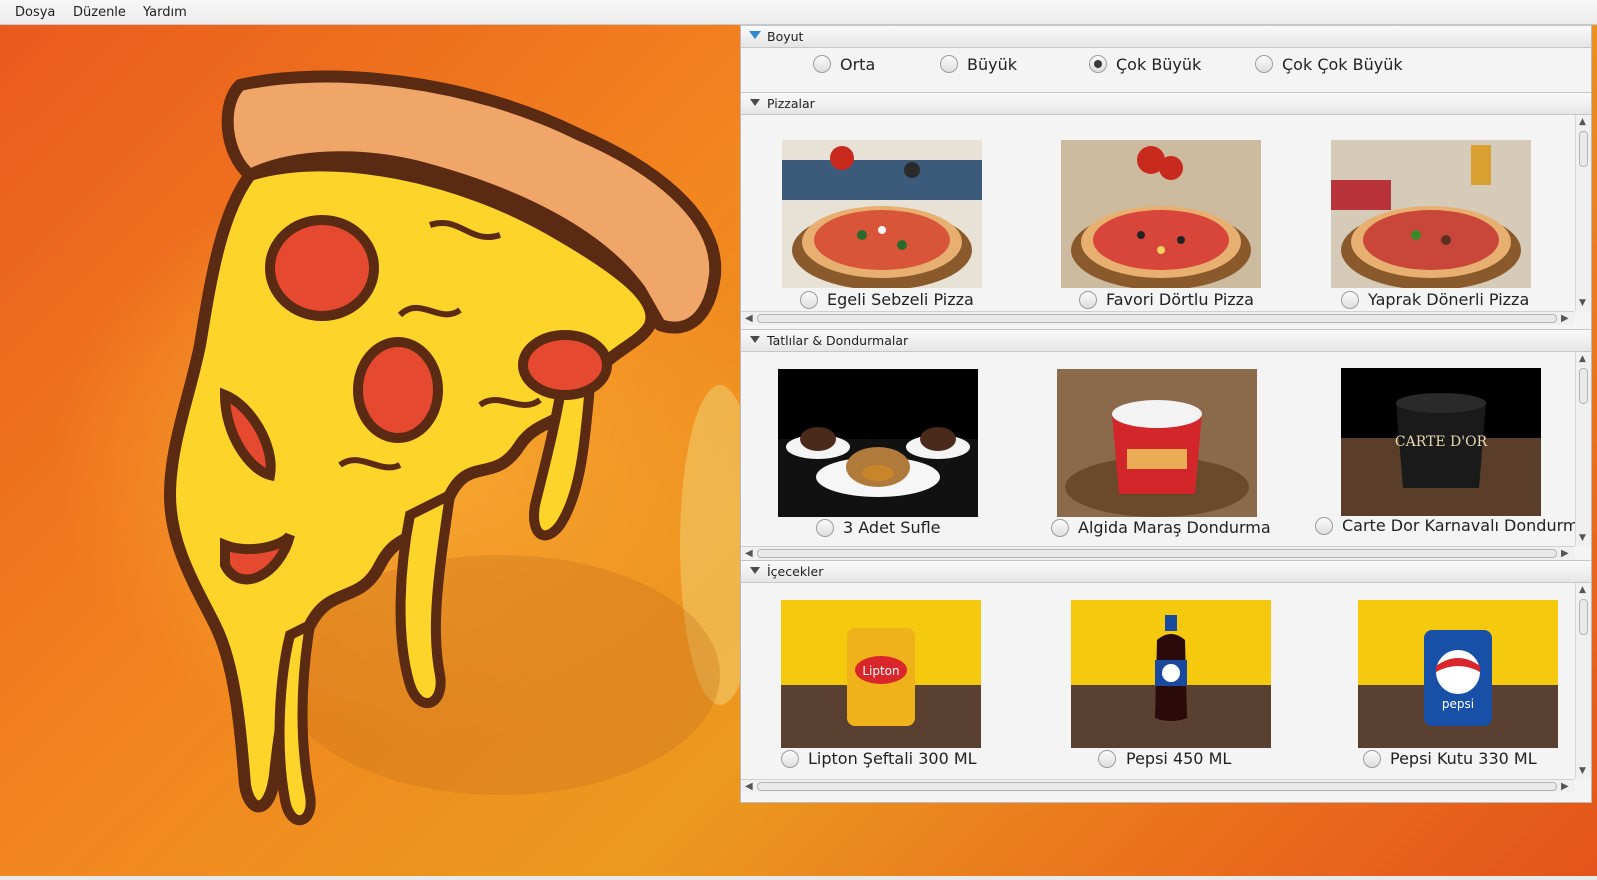  I want to click on size-radio-buyuk, so click(949, 64).